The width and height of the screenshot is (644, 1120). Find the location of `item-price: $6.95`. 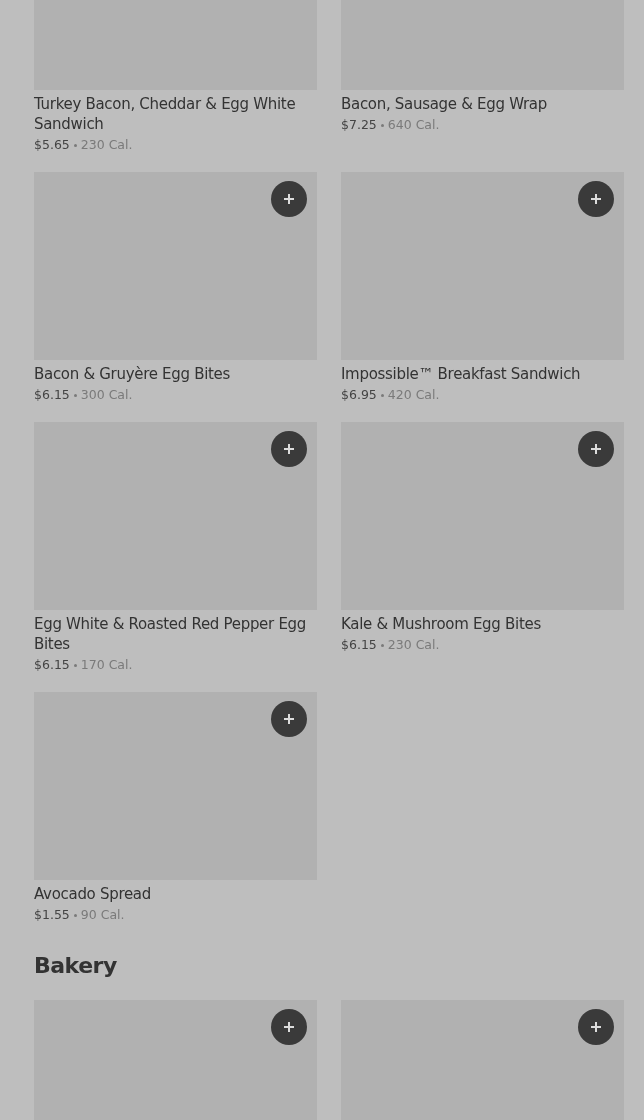

item-price: $6.95 is located at coordinates (359, 395).